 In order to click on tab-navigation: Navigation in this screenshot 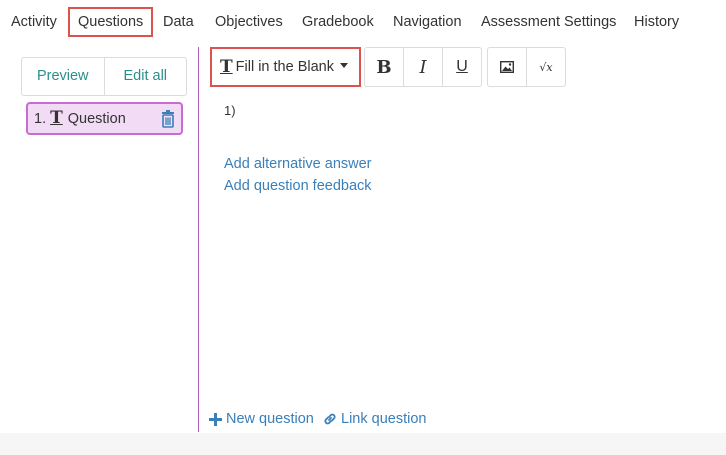, I will do `click(427, 22)`.